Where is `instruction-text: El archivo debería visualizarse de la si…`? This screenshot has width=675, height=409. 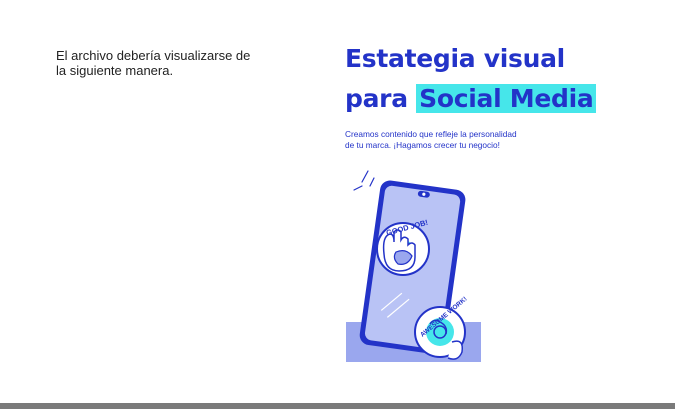 instruction-text: El archivo debería visualizarse de la si… is located at coordinates (178, 63).